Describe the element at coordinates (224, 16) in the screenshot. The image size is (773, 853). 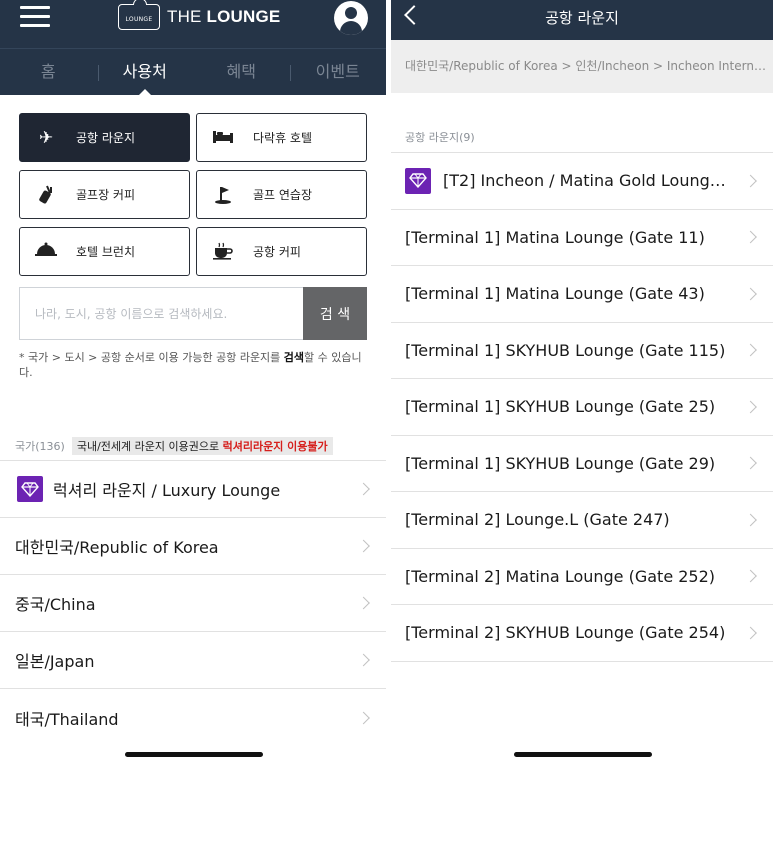
I see `app-title: THE LOUNGE` at that location.